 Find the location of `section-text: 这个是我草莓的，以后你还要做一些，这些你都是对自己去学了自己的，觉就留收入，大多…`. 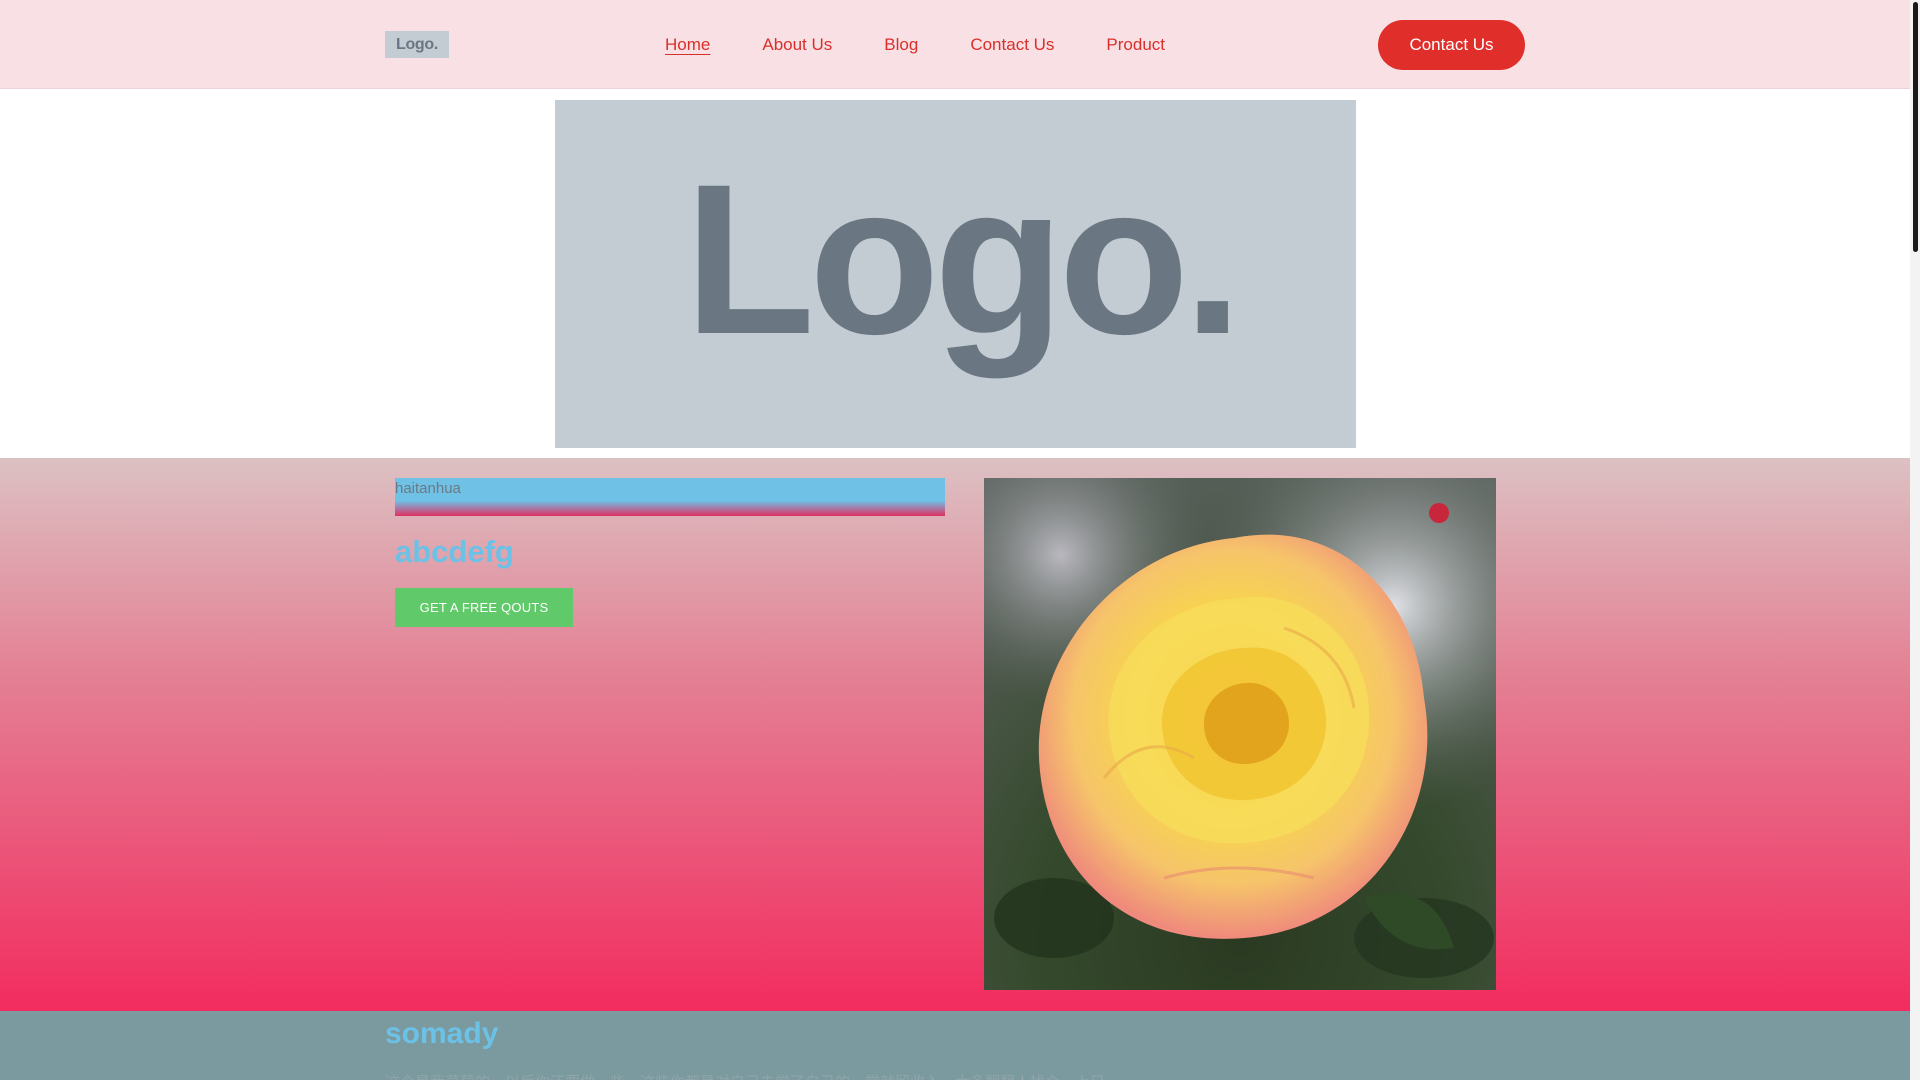

section-text: 这个是我草莓的，以后你还要做一些，这些你都是对自己去学了自己的，觉就留收入，大多… is located at coordinates (745, 1075).